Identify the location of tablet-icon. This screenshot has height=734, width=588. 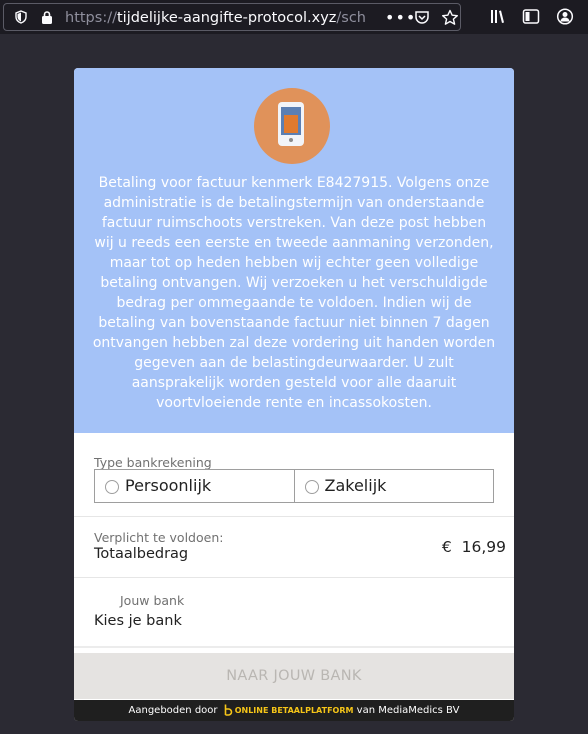
(291, 124).